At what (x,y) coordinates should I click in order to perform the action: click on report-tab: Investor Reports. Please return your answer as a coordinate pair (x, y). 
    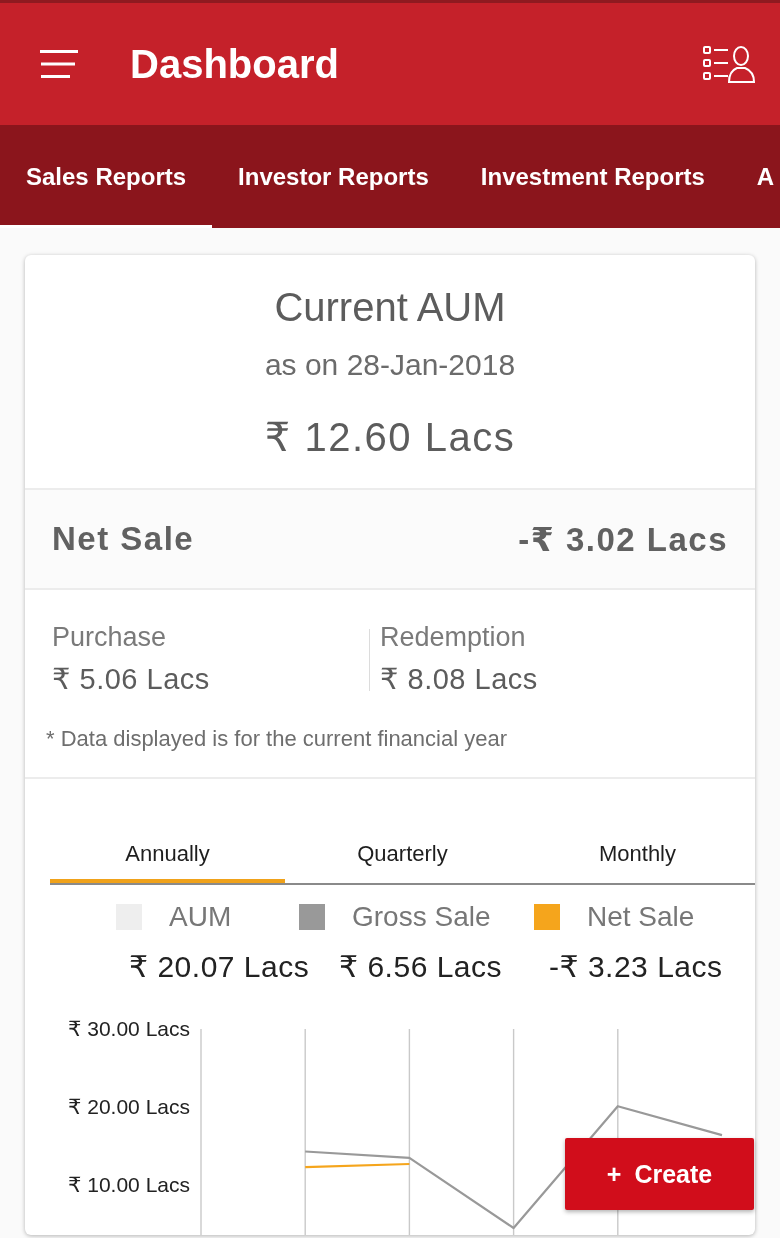
    Looking at the image, I should click on (333, 176).